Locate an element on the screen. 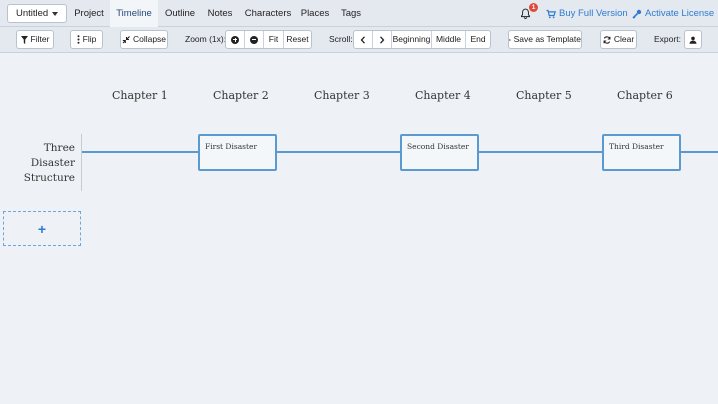  zoom-reset-button: Reset is located at coordinates (297, 39).